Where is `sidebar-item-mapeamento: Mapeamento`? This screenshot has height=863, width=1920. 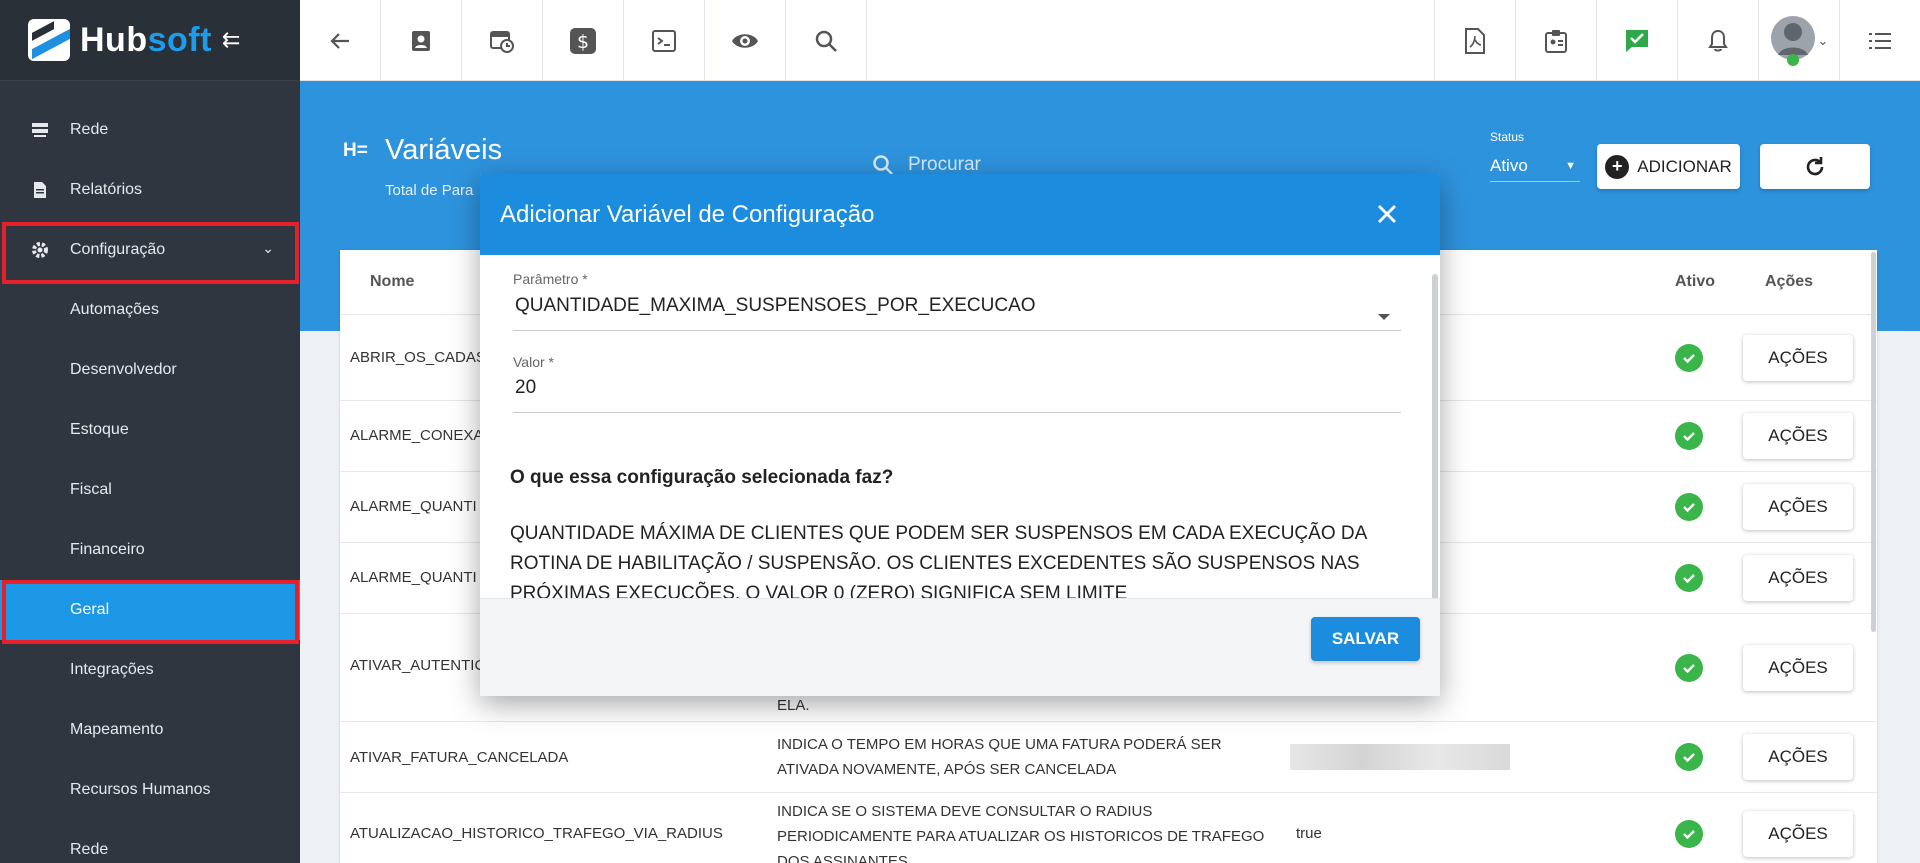
sidebar-item-mapeamento: Mapeamento is located at coordinates (150, 730).